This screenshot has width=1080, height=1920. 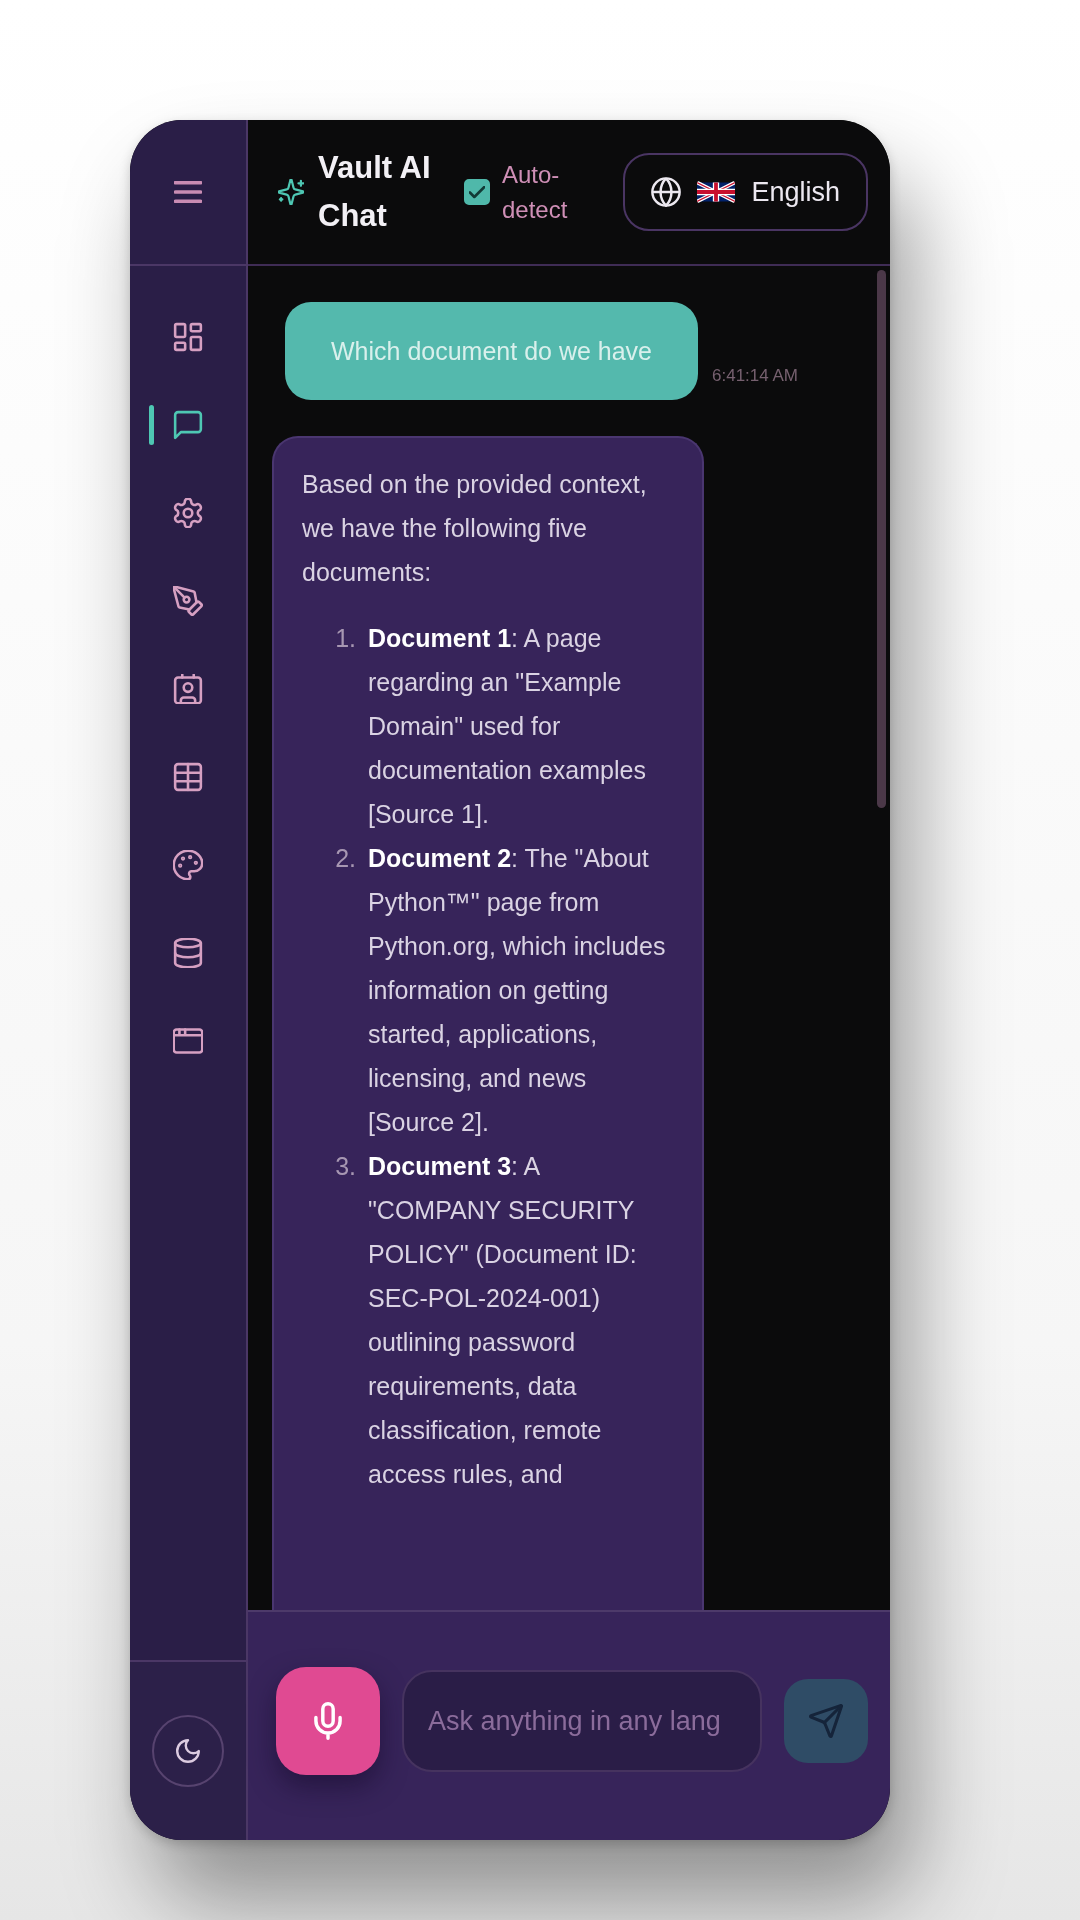 What do you see at coordinates (188, 192) in the screenshot?
I see `menu-icon` at bounding box center [188, 192].